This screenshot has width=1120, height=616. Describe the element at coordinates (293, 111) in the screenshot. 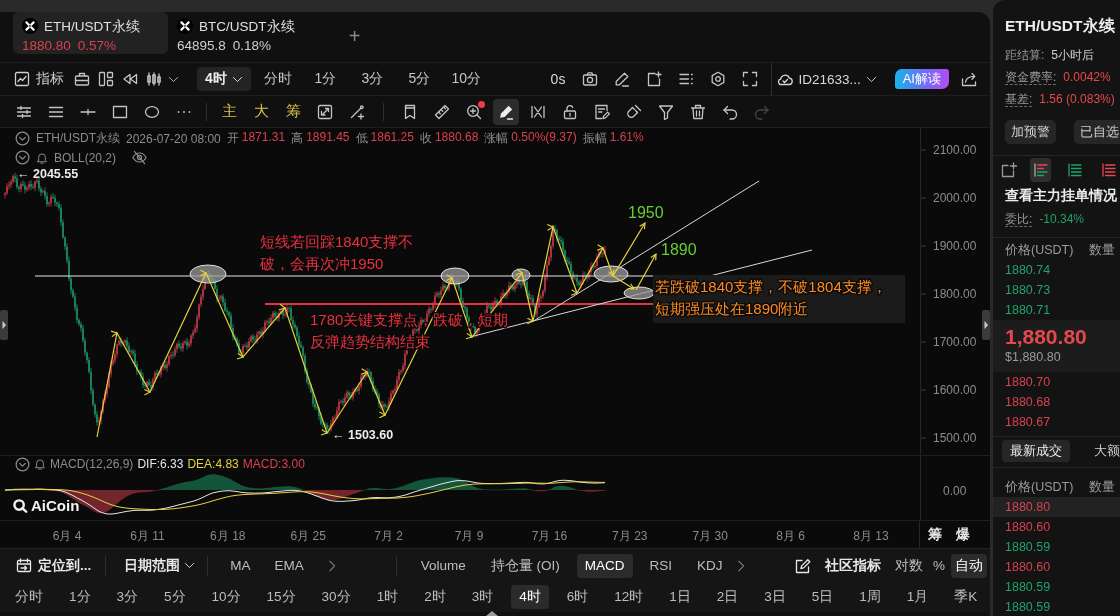

I see `text-tool-button: 筹` at that location.